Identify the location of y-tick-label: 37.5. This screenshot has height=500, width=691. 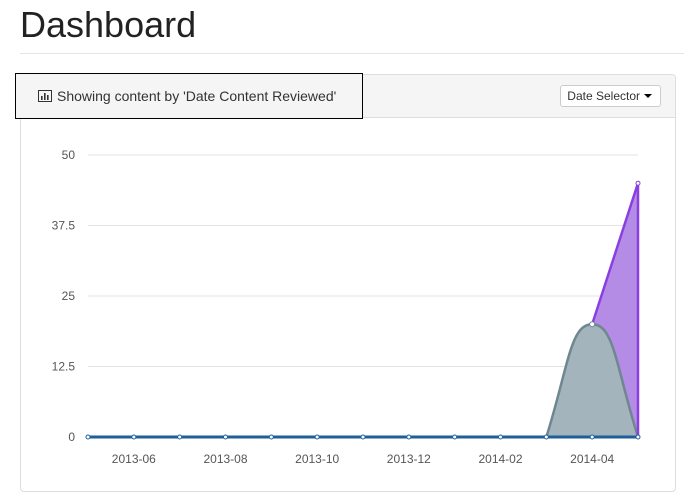
(64, 226).